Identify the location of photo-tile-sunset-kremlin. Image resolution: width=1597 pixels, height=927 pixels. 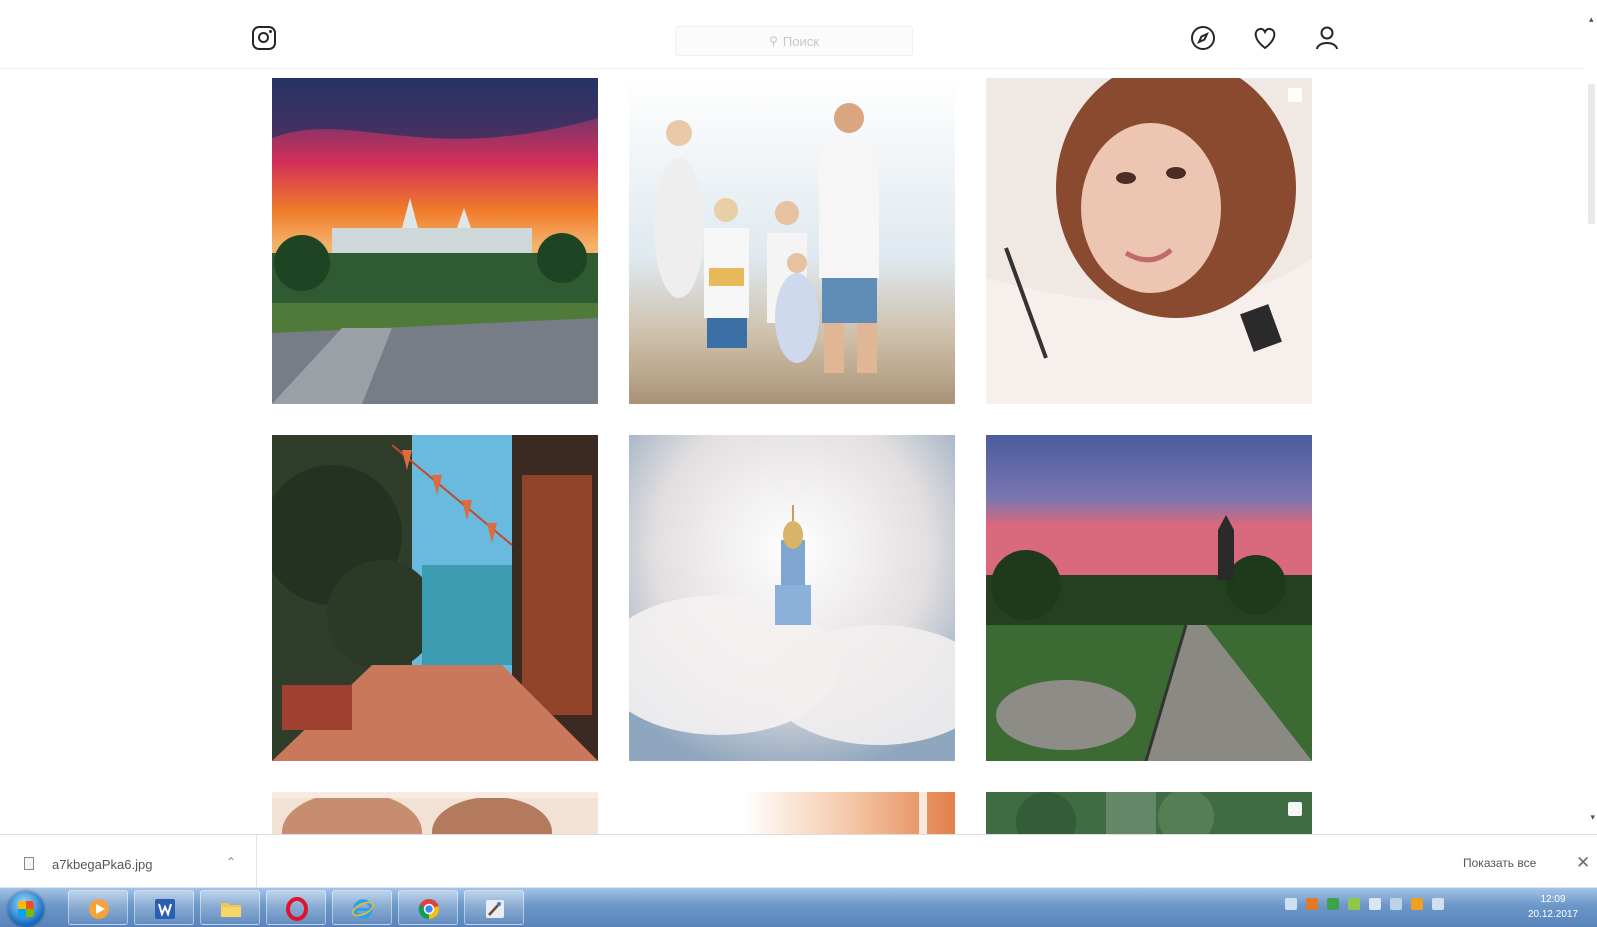
(435, 241).